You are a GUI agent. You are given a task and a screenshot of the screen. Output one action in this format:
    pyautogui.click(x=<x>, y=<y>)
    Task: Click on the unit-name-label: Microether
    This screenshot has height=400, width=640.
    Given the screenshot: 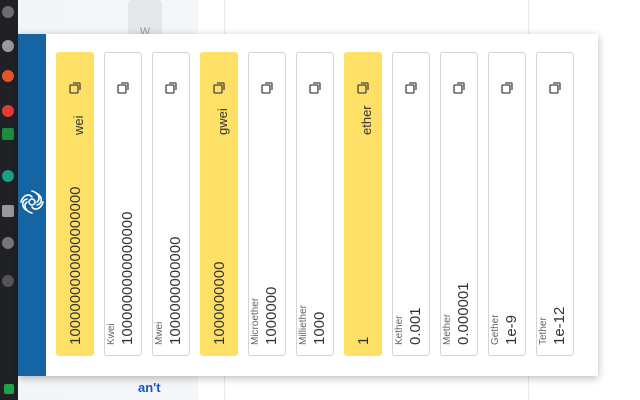 What is the action you would take?
    pyautogui.click(x=255, y=321)
    